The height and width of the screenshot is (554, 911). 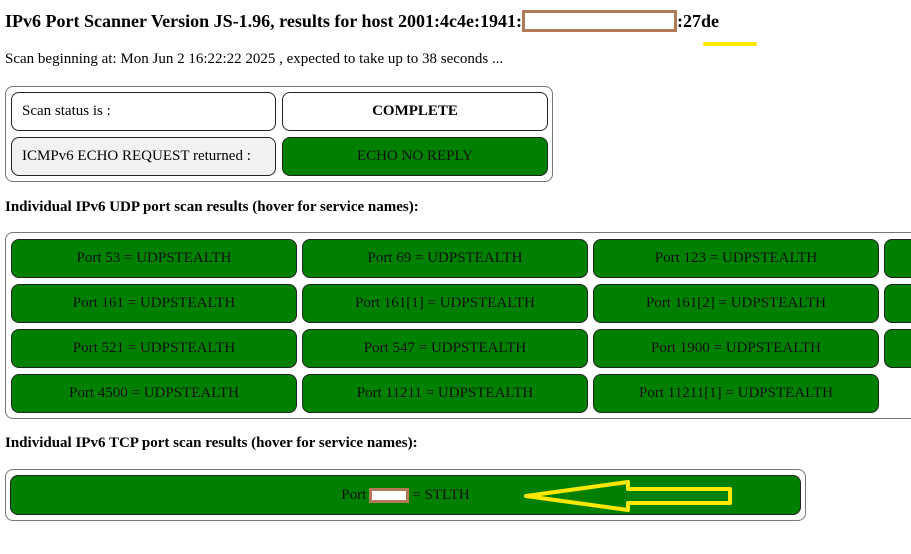 What do you see at coordinates (445, 348) in the screenshot?
I see `udp-port-result: Port 547 = UDPSTEALTH` at bounding box center [445, 348].